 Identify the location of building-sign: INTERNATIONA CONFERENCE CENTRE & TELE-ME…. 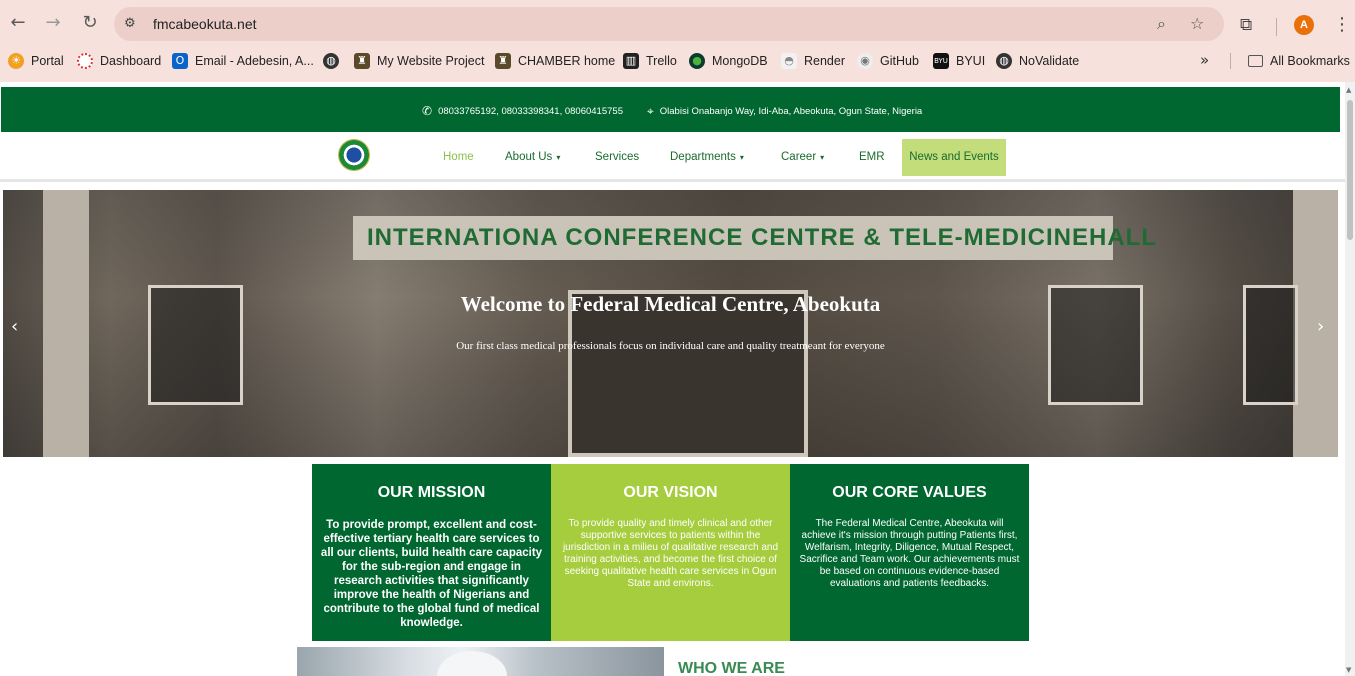
(762, 237).